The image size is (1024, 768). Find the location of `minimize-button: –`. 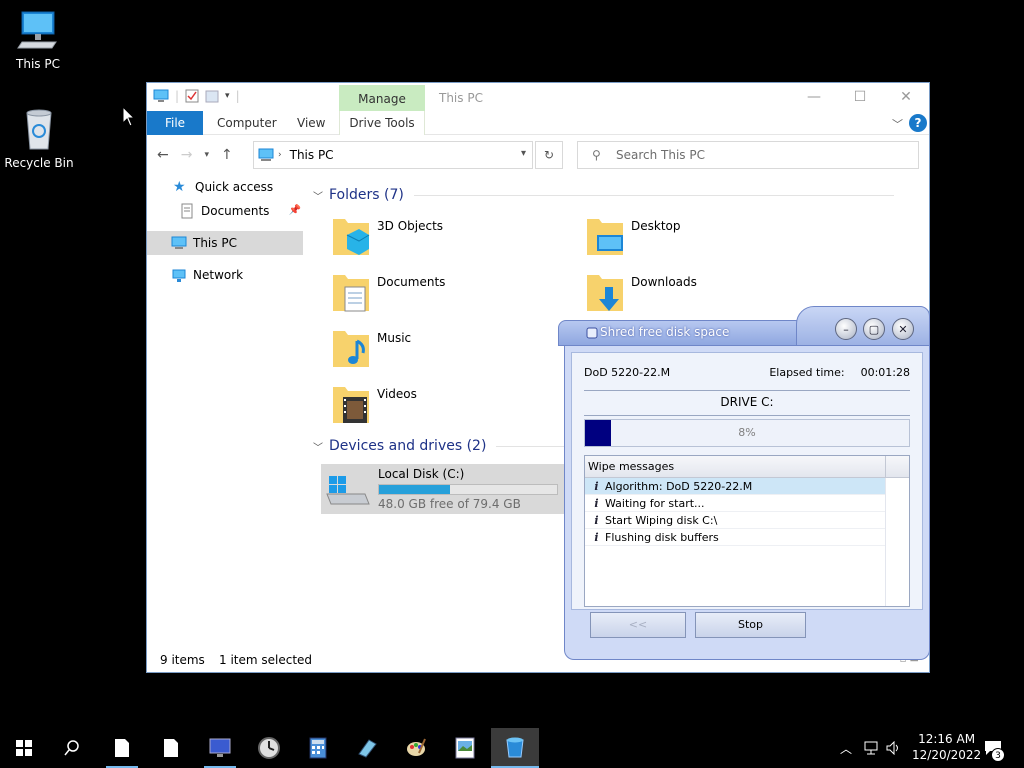

minimize-button: – is located at coordinates (846, 329).